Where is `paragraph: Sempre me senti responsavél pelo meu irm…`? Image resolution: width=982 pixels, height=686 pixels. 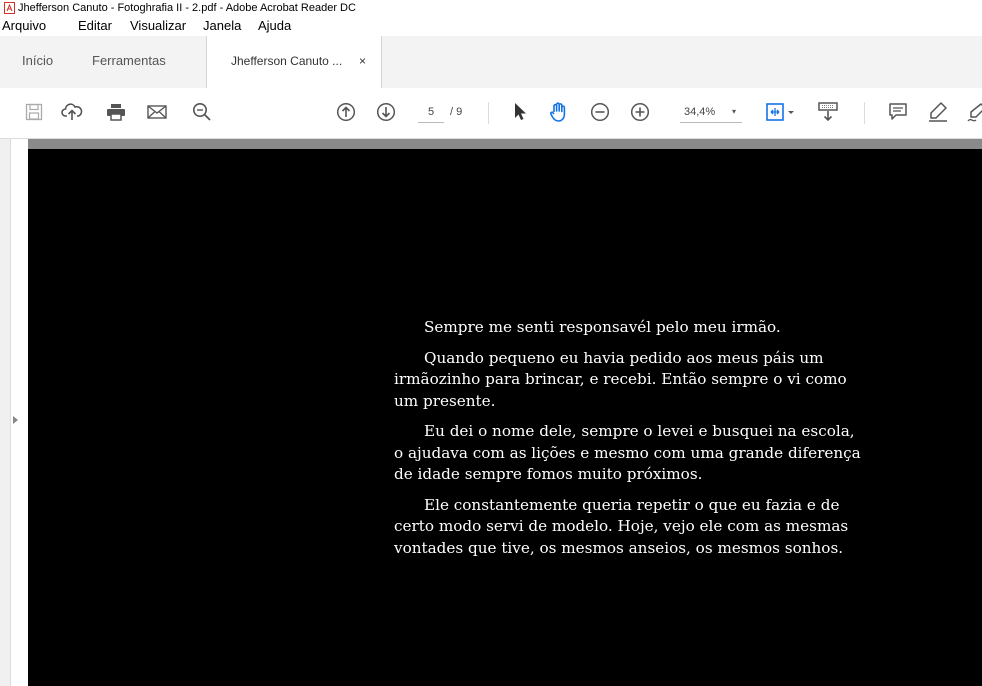 paragraph: Sempre me senti responsavél pelo meu irm… is located at coordinates (602, 327).